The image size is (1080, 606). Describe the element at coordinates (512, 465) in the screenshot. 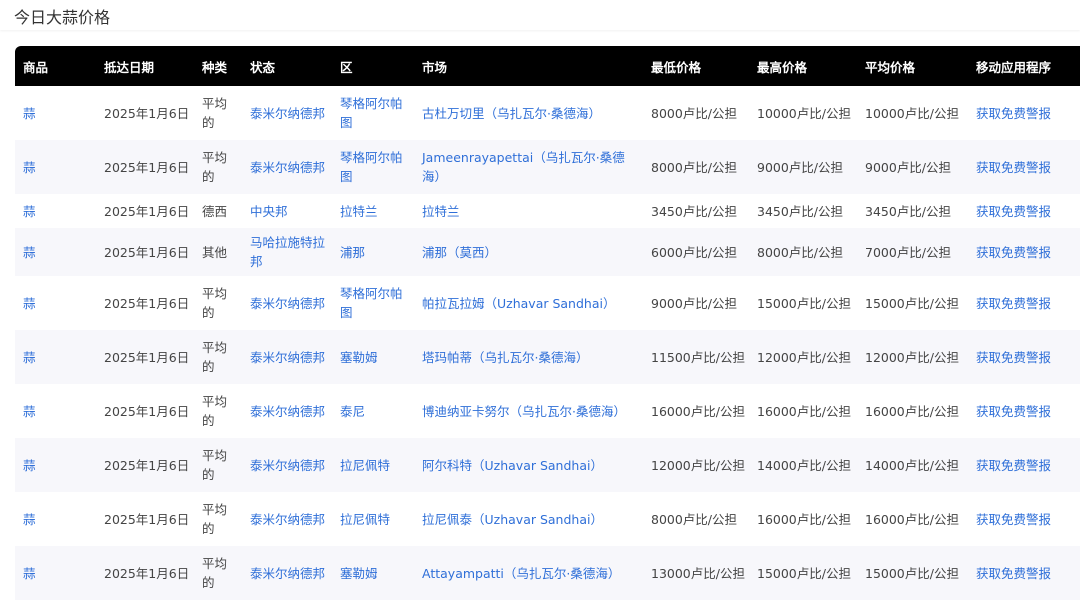

I see `market-link: 阿尔科特（Uzhavar Sandhai）` at that location.